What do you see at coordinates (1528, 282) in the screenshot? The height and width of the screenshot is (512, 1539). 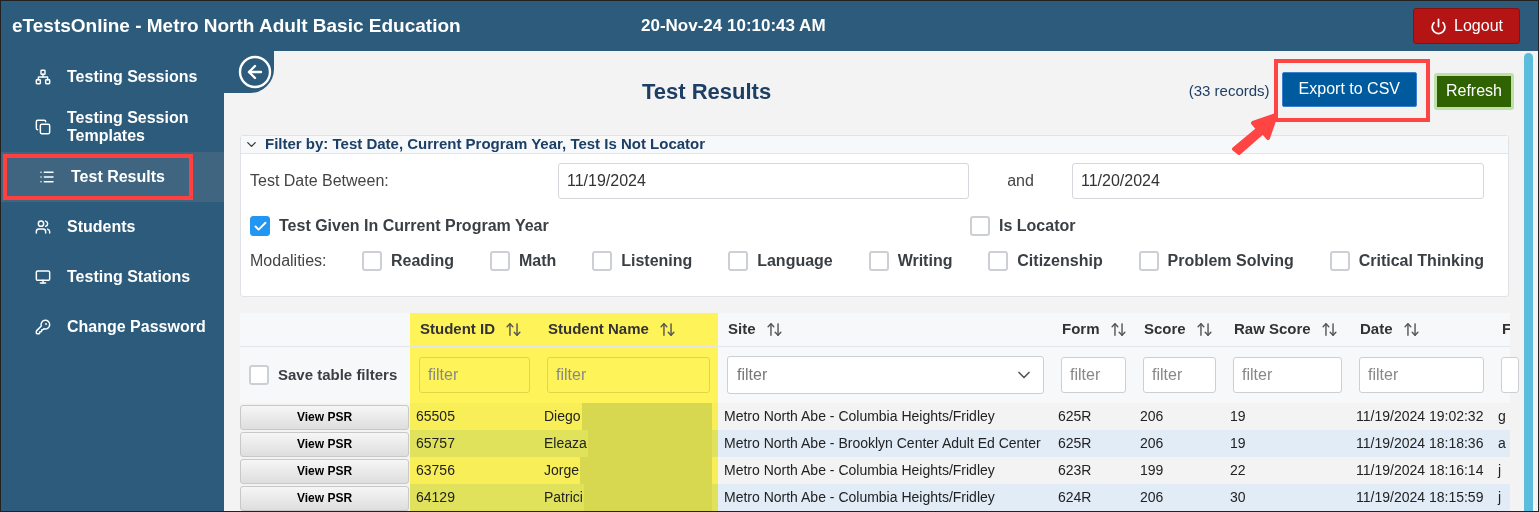 I see `scrollbar` at bounding box center [1528, 282].